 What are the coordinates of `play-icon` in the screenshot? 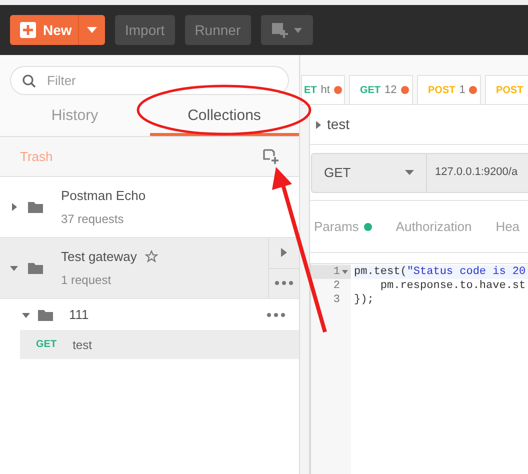 It's located at (284, 253).